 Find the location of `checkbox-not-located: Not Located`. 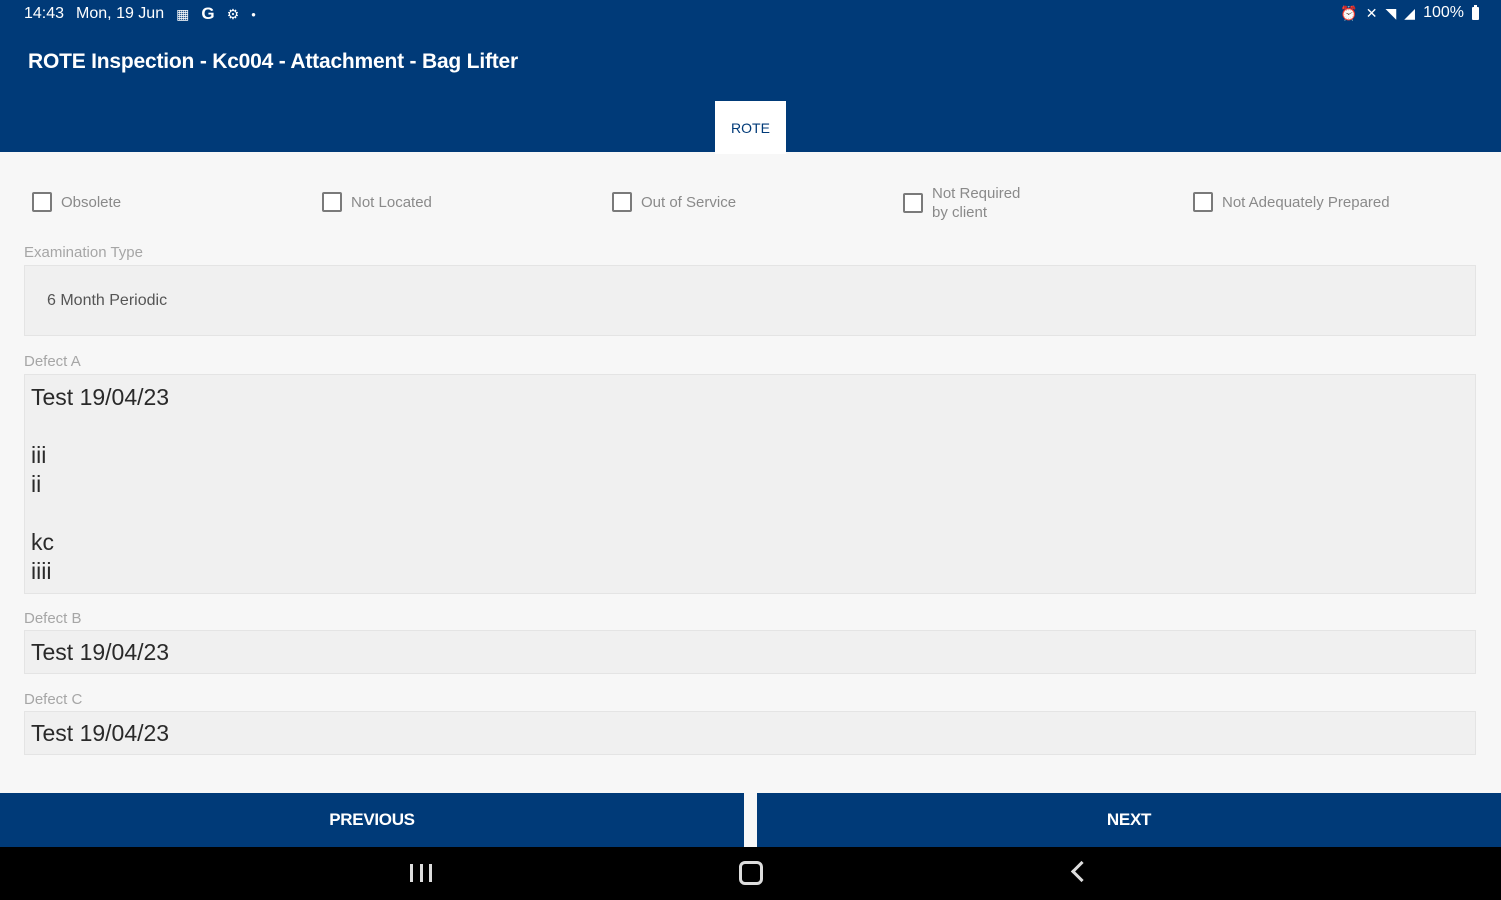

checkbox-not-located: Not Located is located at coordinates (377, 202).